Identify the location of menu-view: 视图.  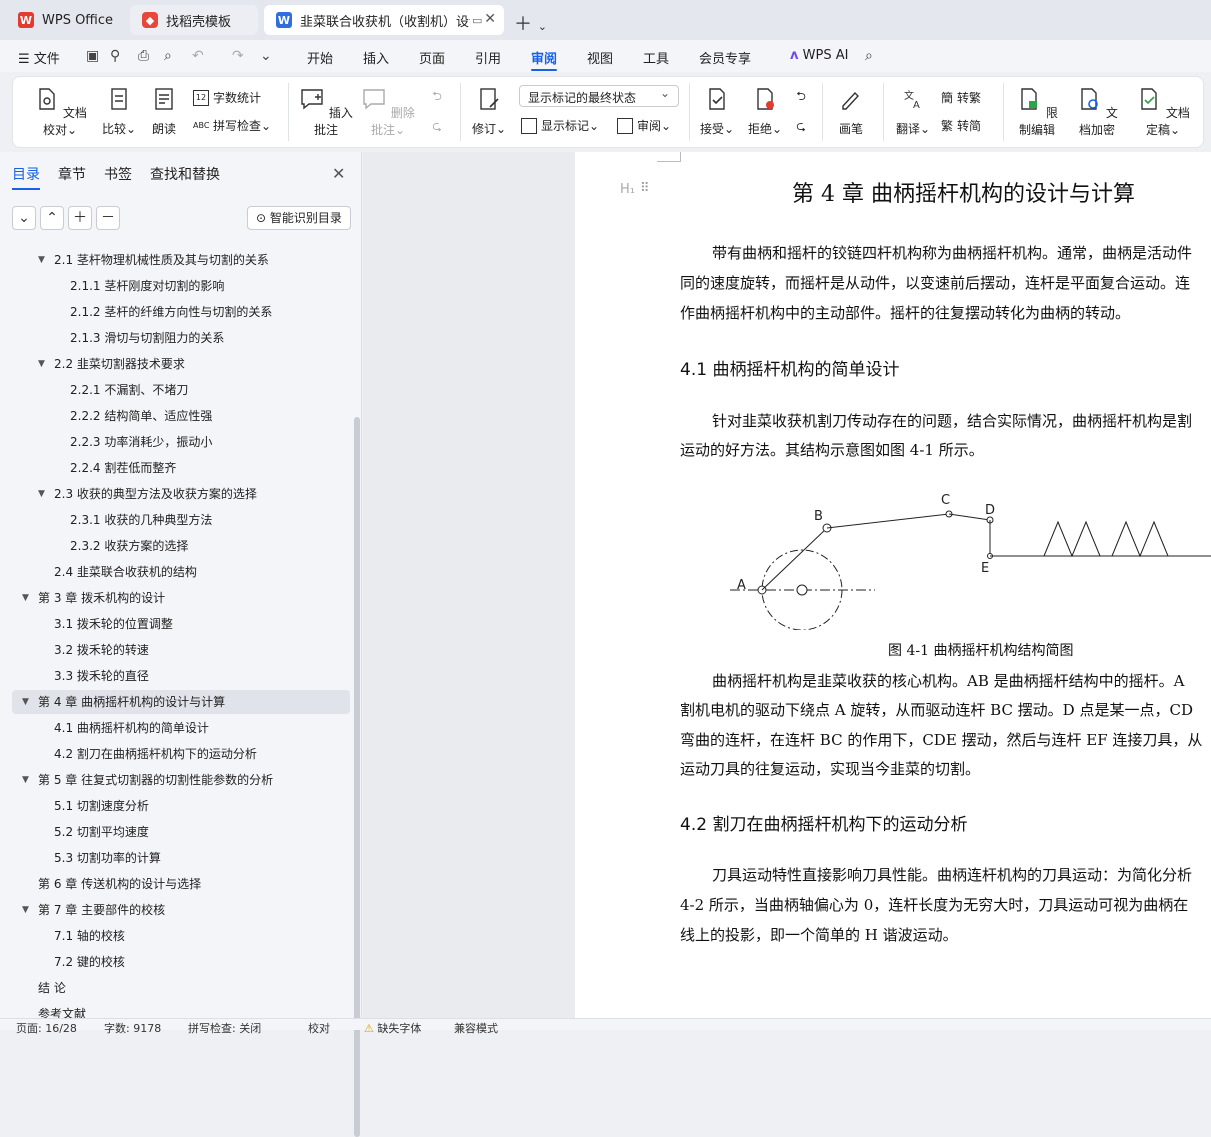
(600, 57).